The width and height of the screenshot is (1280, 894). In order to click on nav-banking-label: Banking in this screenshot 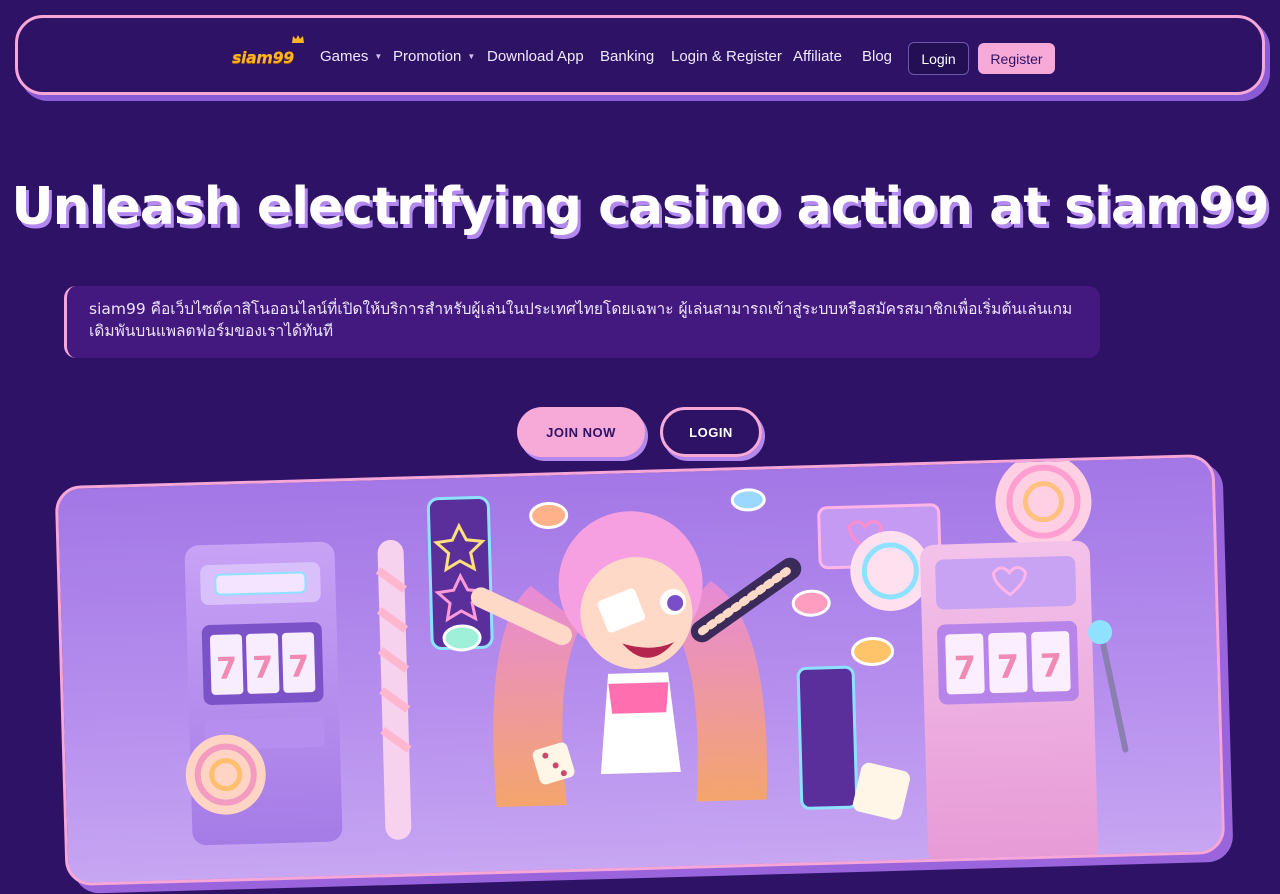, I will do `click(627, 56)`.